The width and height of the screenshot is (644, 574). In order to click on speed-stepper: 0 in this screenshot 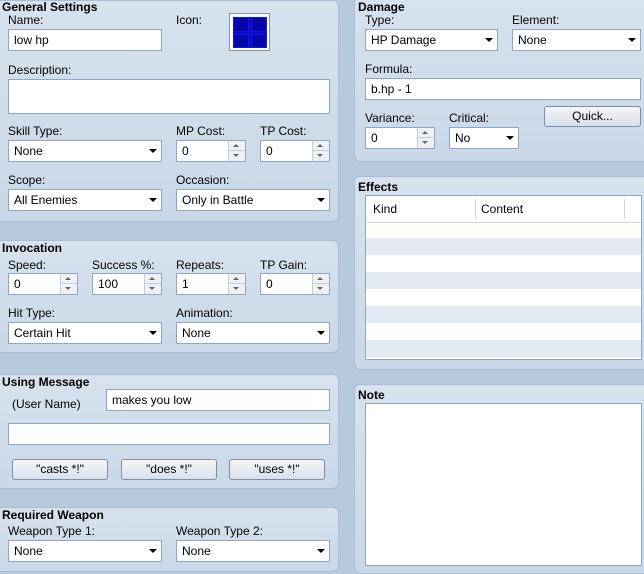, I will do `click(43, 284)`.